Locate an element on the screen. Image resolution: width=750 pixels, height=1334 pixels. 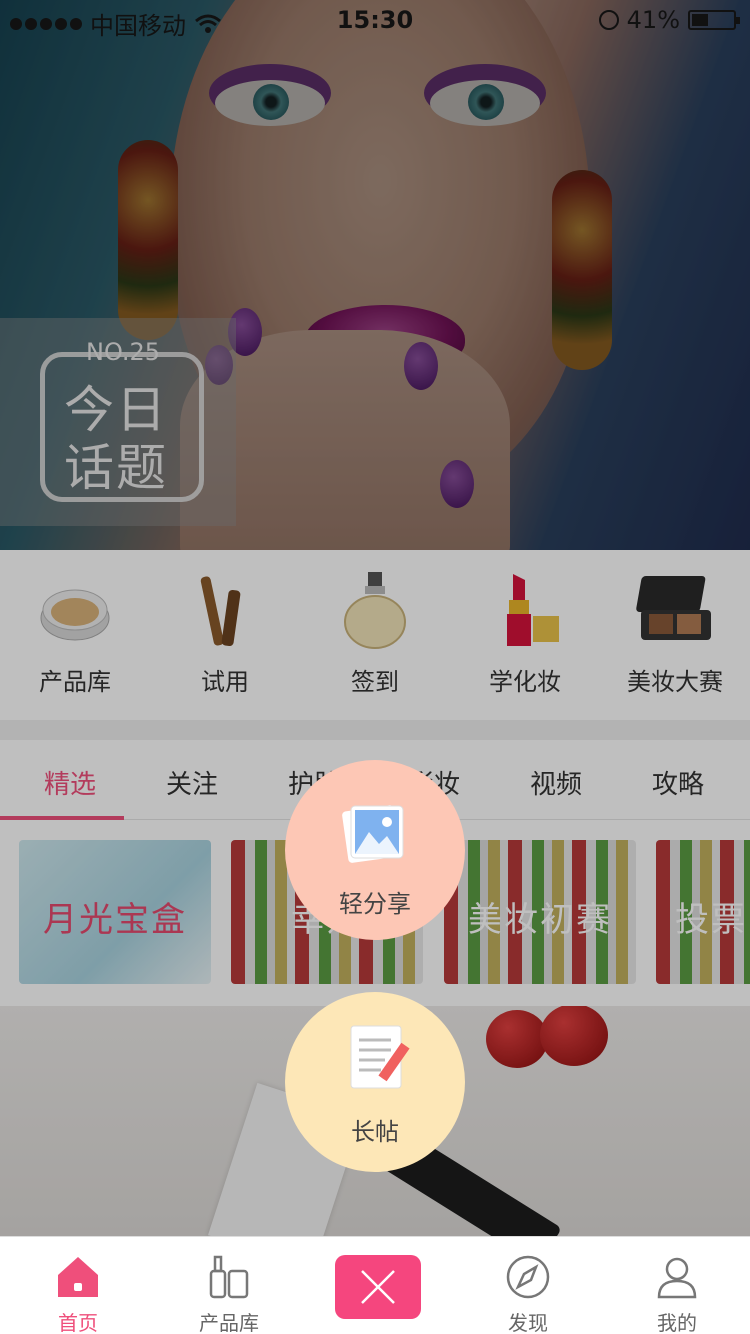
tab-home-label: 首页 is located at coordinates (78, 1322).